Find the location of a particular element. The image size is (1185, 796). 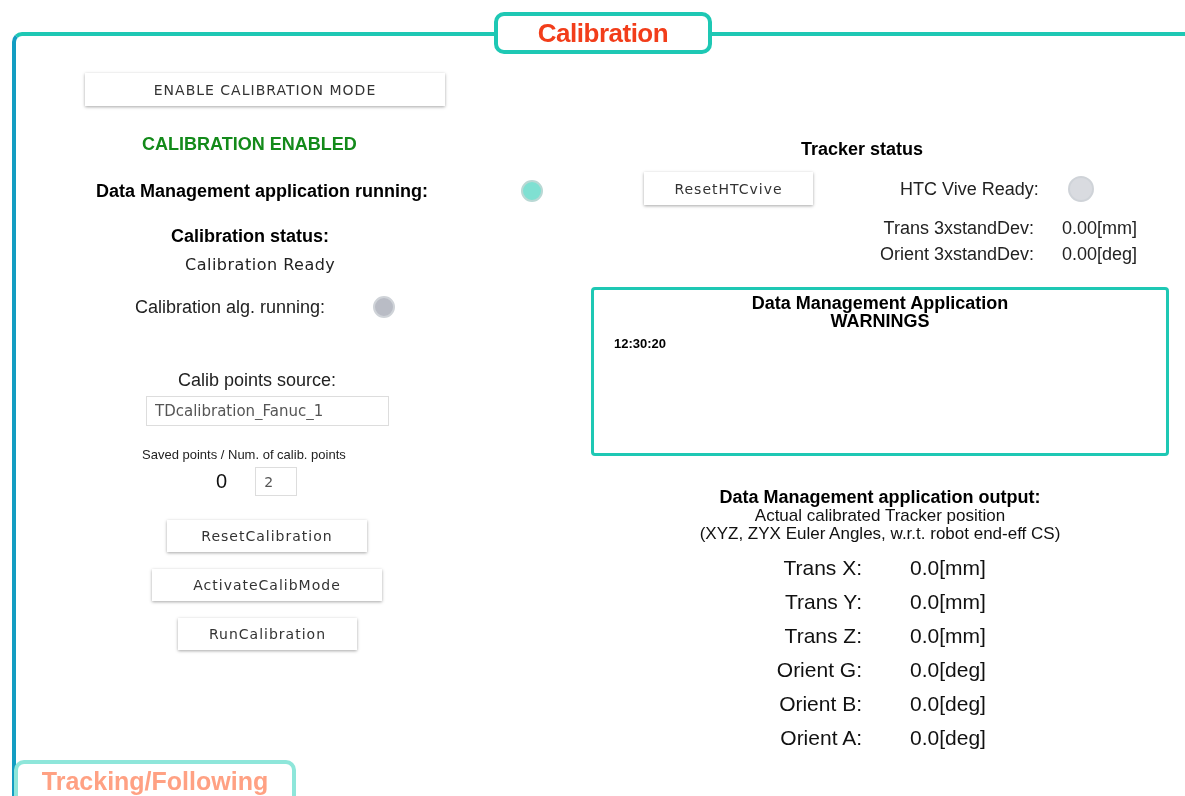

stat-value: 0.00[deg] is located at coordinates (1100, 254).